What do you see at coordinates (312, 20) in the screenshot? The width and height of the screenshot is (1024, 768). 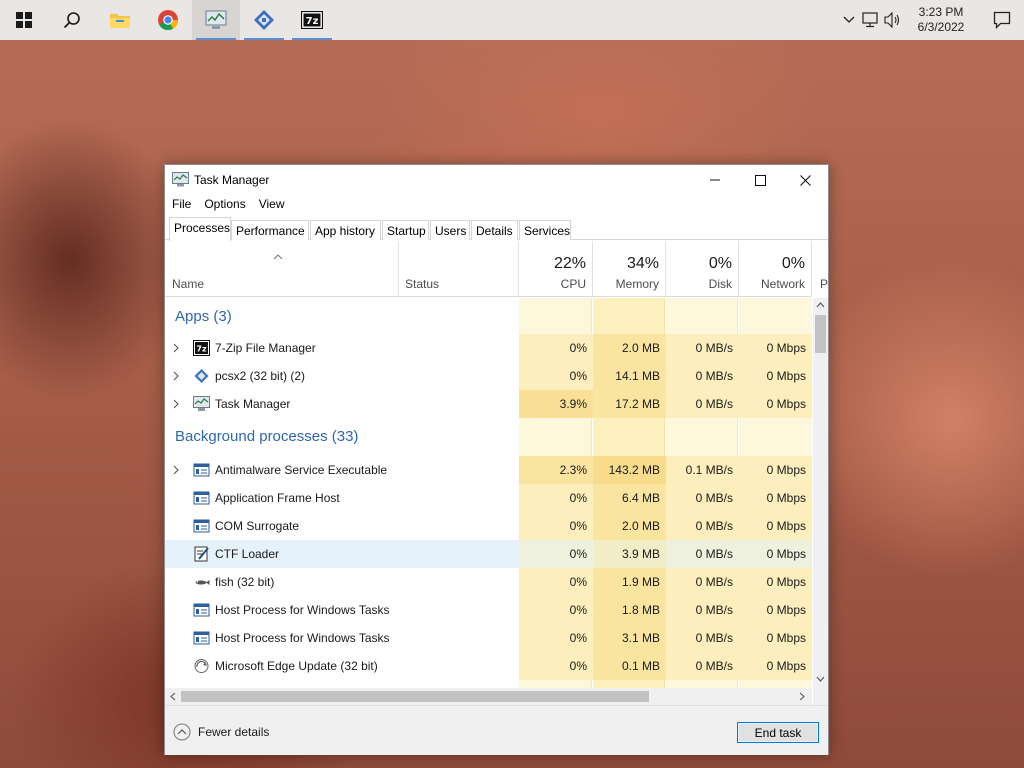 I see `7zip-taskbar-button: 7z` at bounding box center [312, 20].